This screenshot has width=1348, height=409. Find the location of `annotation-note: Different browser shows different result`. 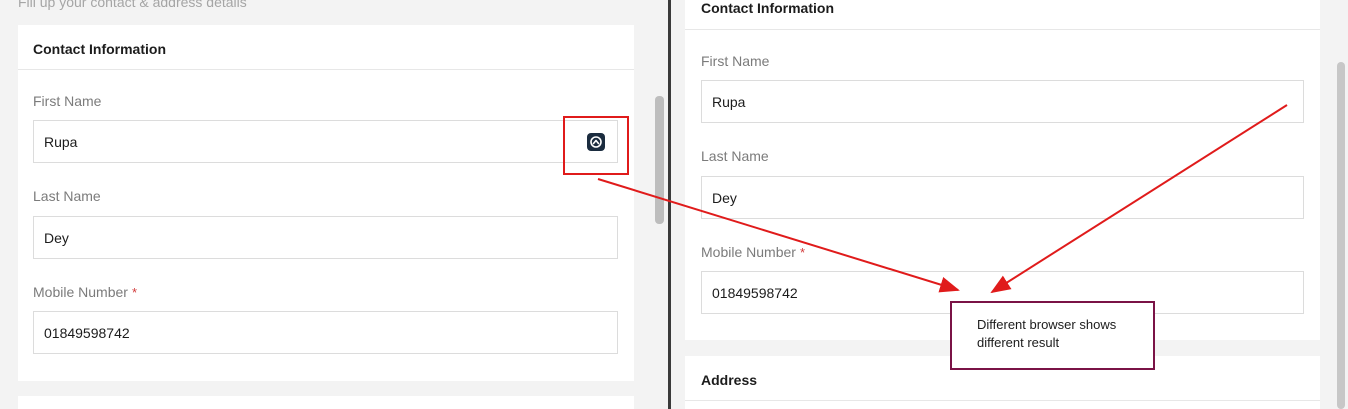

annotation-note: Different browser shows different result is located at coordinates (1052, 335).